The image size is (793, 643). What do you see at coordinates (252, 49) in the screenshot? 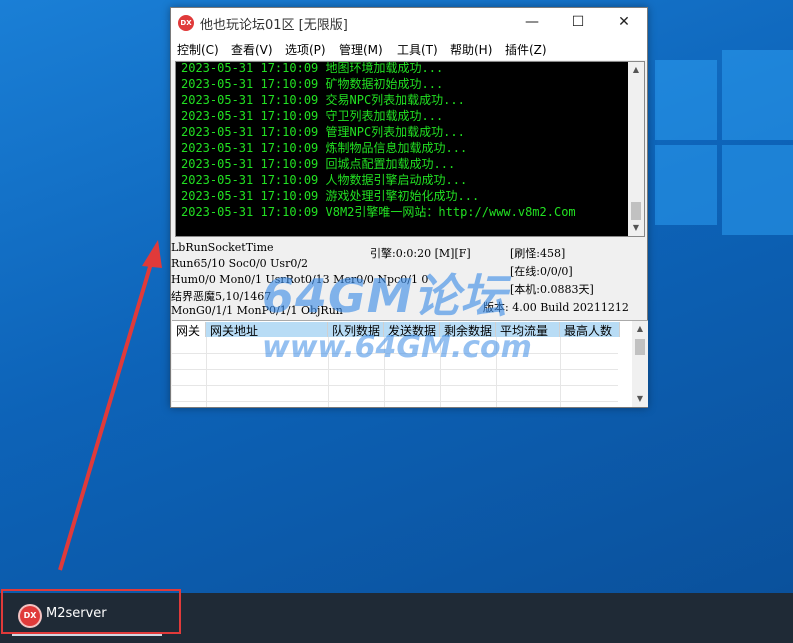
I see `menu-view: 查看(V)` at bounding box center [252, 49].